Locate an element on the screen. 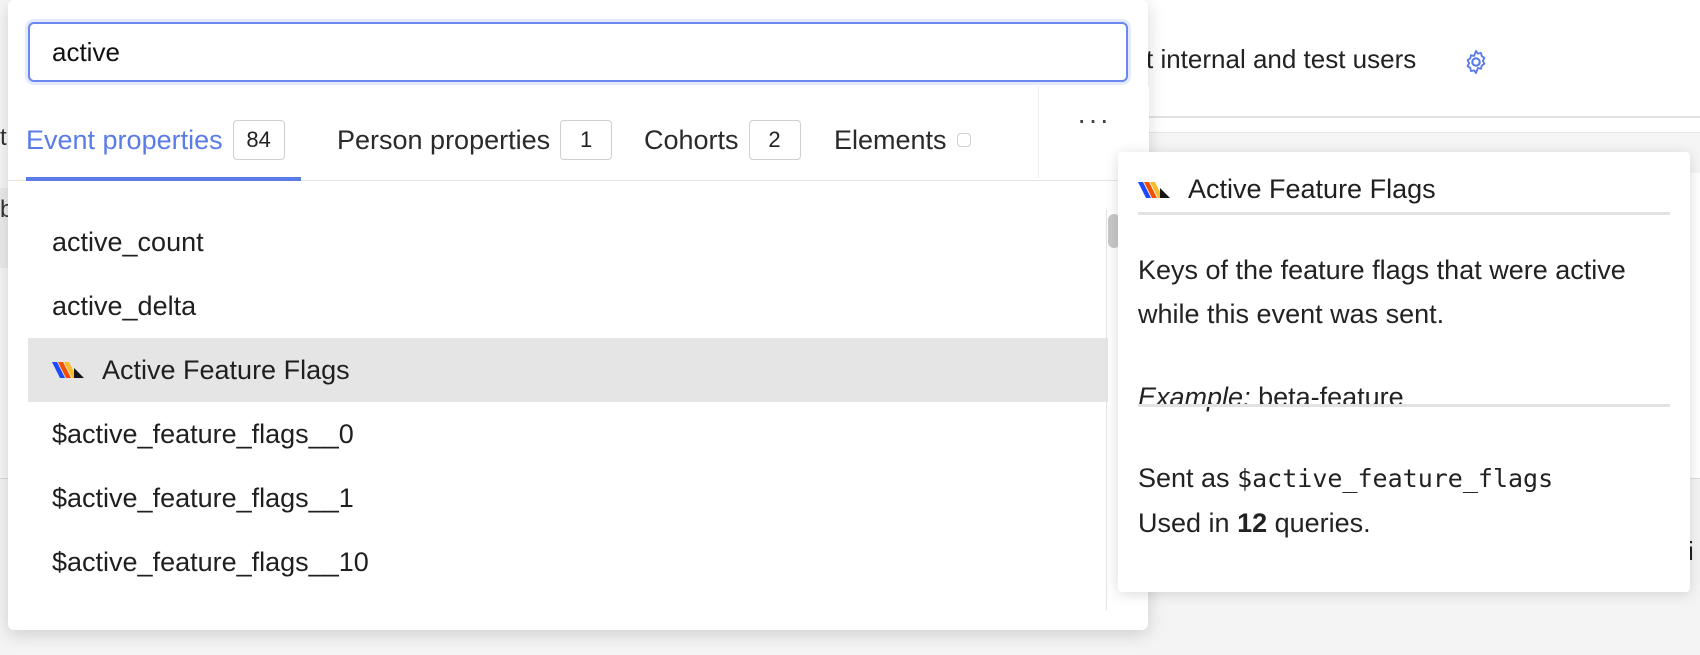  example-value: beta-feature is located at coordinates (1331, 397).